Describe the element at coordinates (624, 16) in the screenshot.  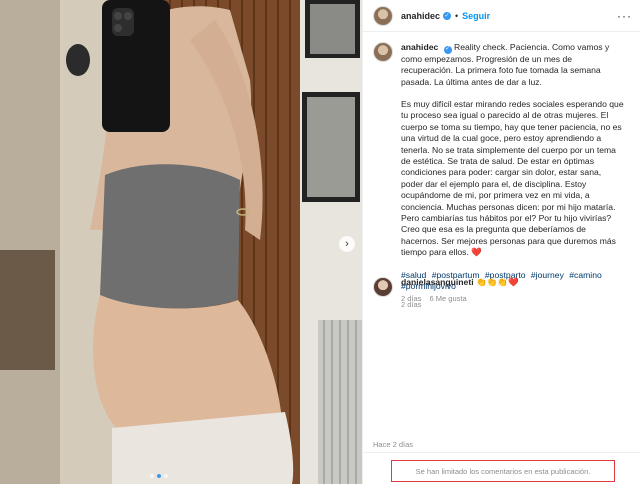
I see `more-options-icon: ···` at that location.